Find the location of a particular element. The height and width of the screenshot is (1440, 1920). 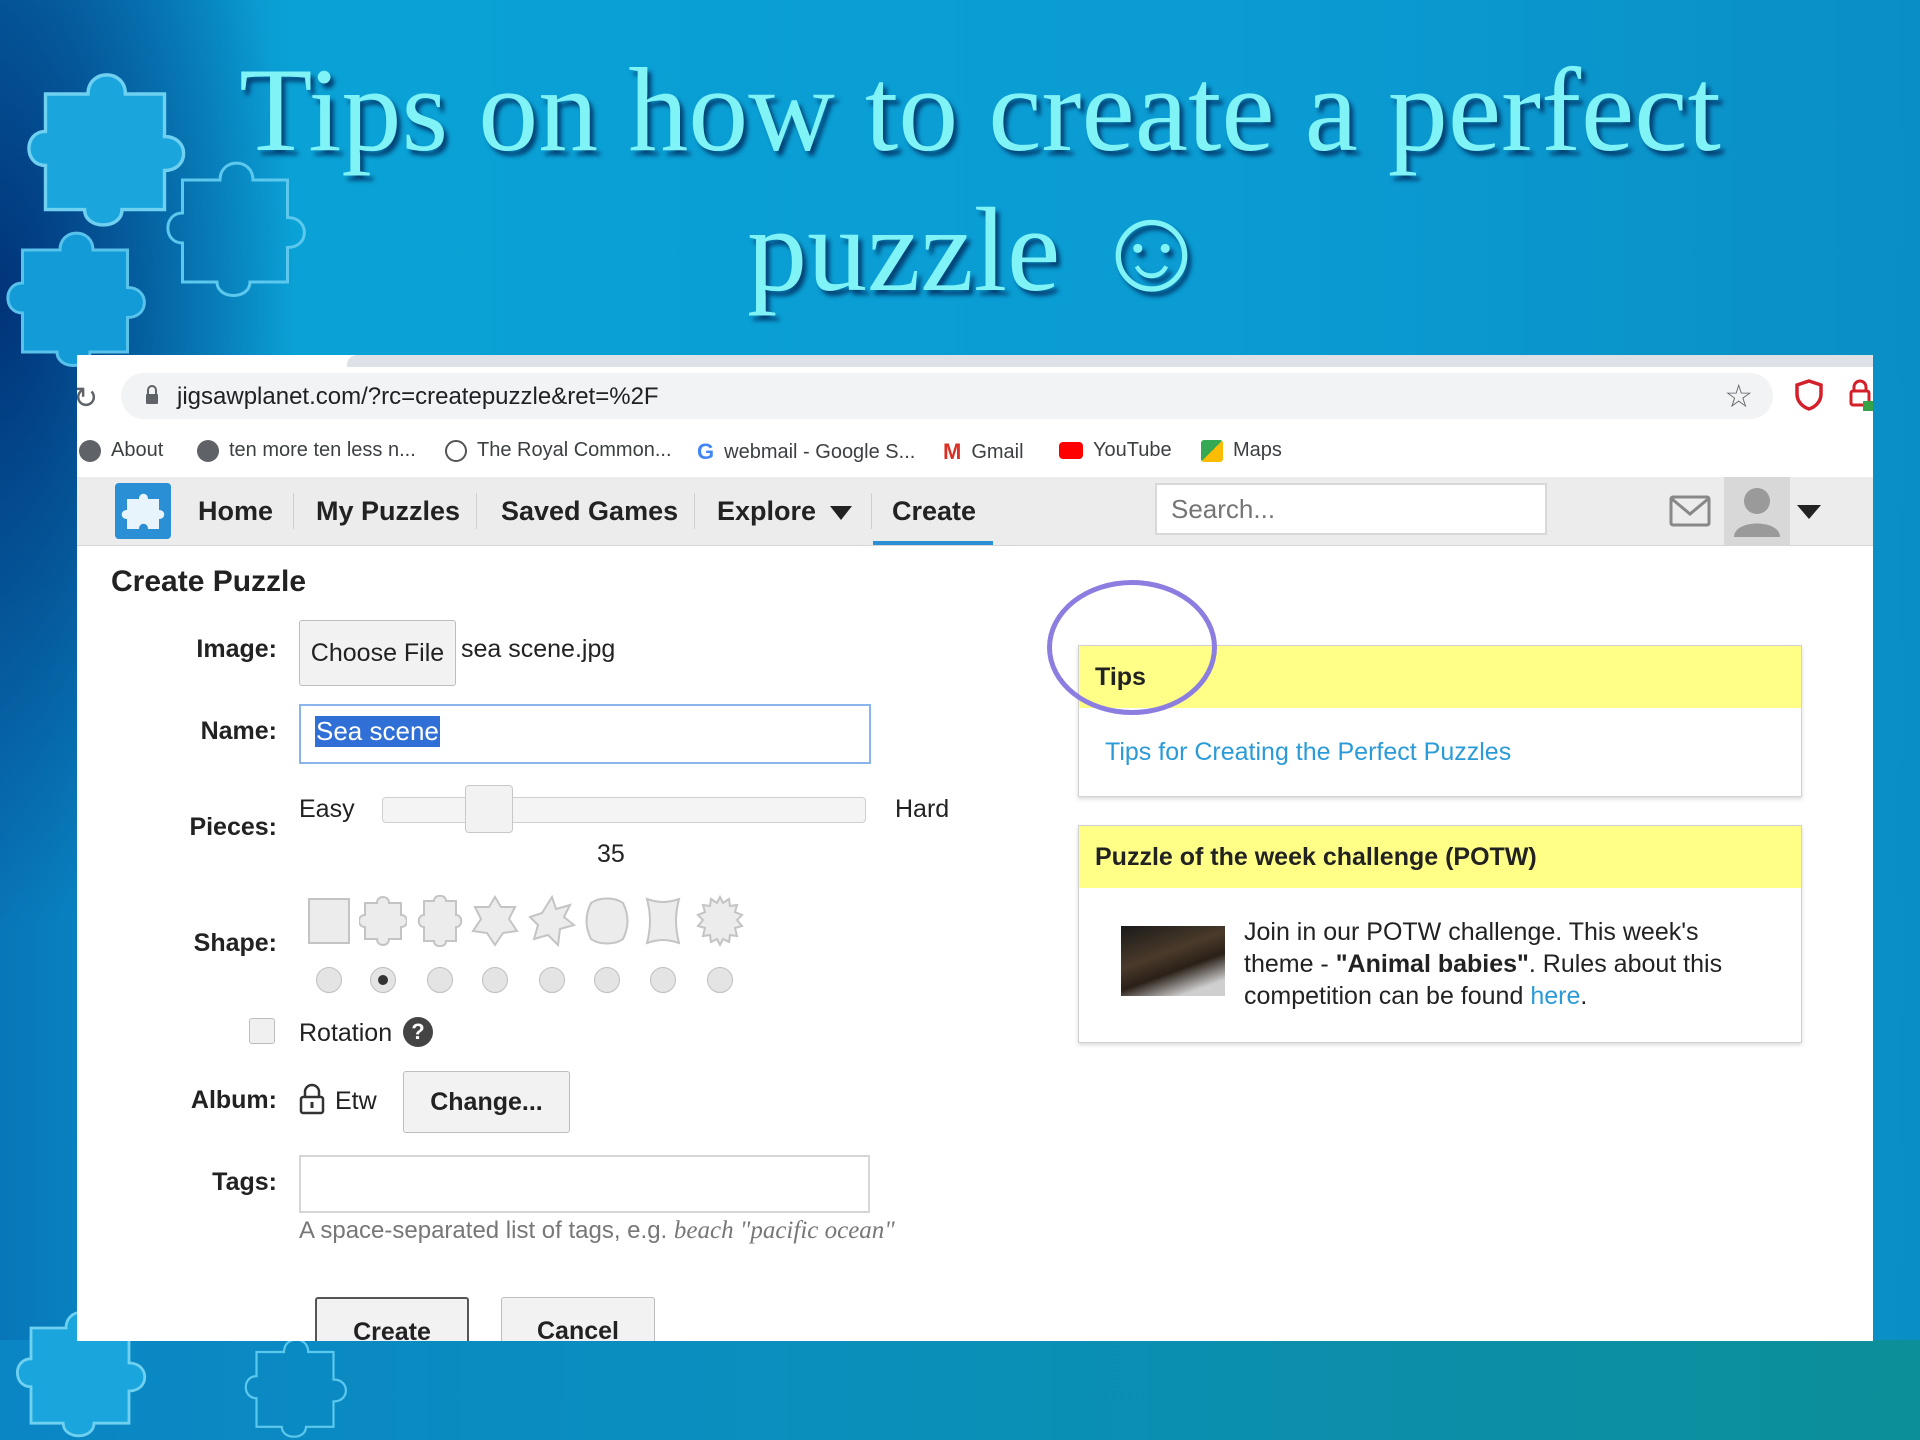

nav-home: Home is located at coordinates (235, 511).